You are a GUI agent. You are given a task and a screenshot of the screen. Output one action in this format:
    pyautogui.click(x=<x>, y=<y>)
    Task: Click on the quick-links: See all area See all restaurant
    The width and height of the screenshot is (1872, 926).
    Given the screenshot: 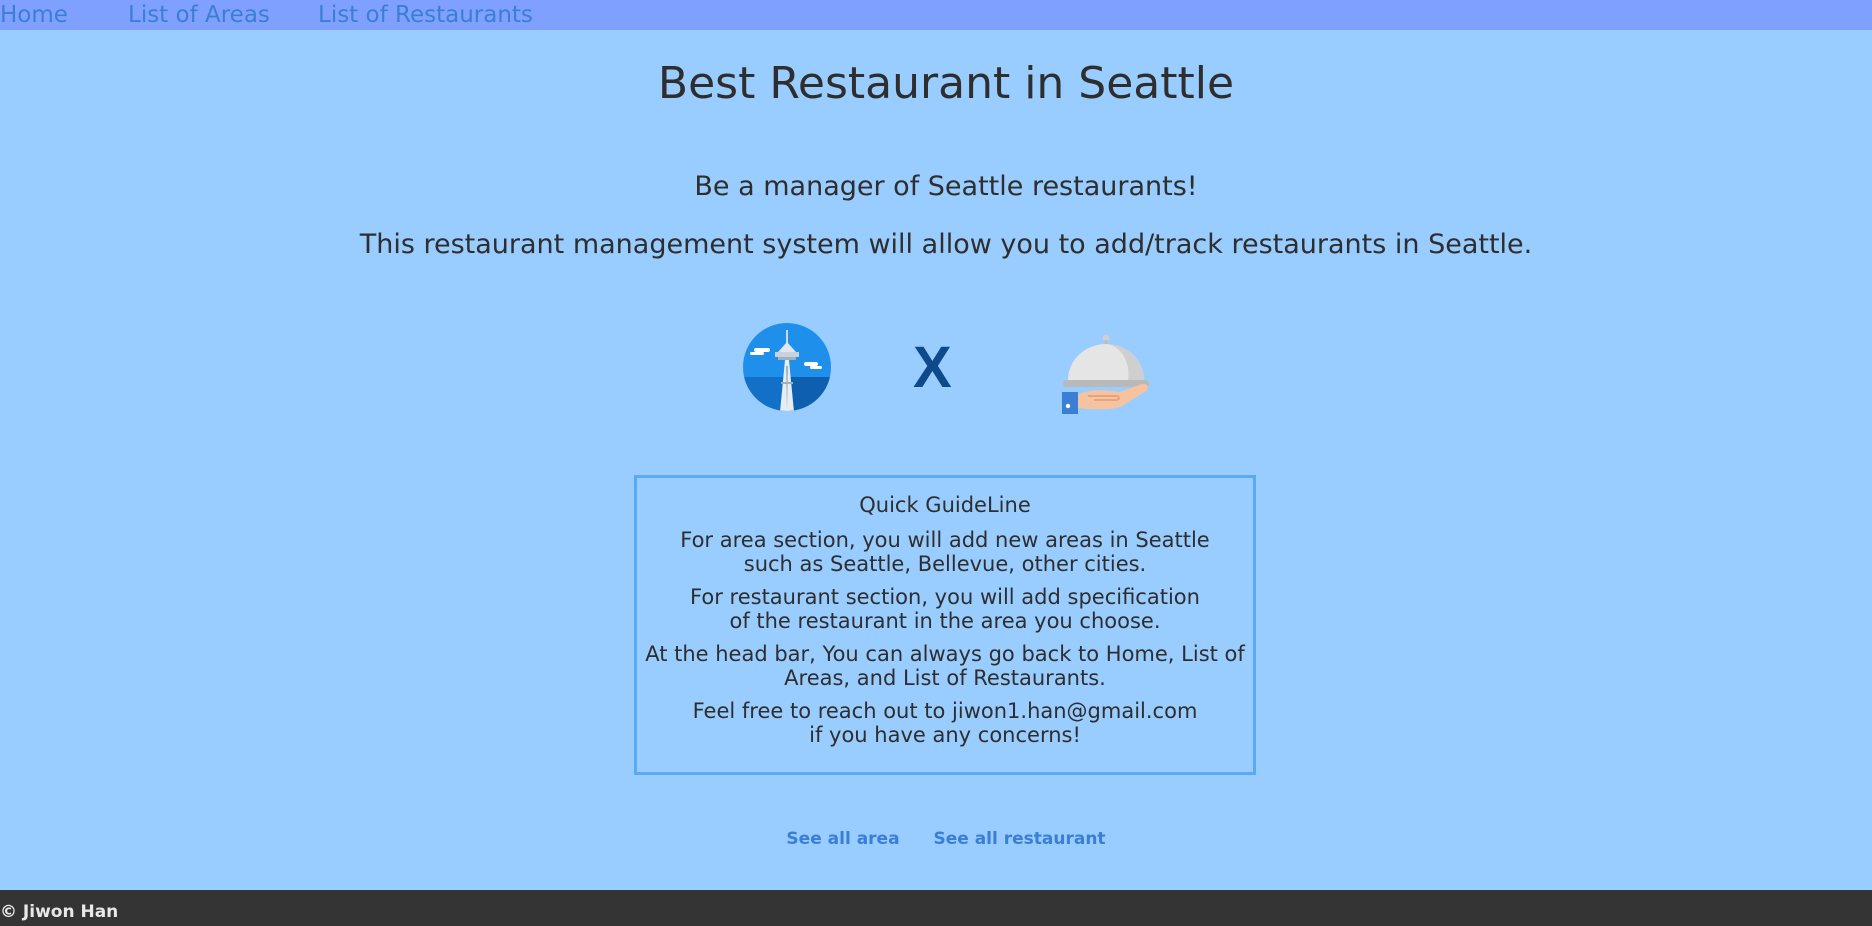 What is the action you would take?
    pyautogui.click(x=936, y=839)
    